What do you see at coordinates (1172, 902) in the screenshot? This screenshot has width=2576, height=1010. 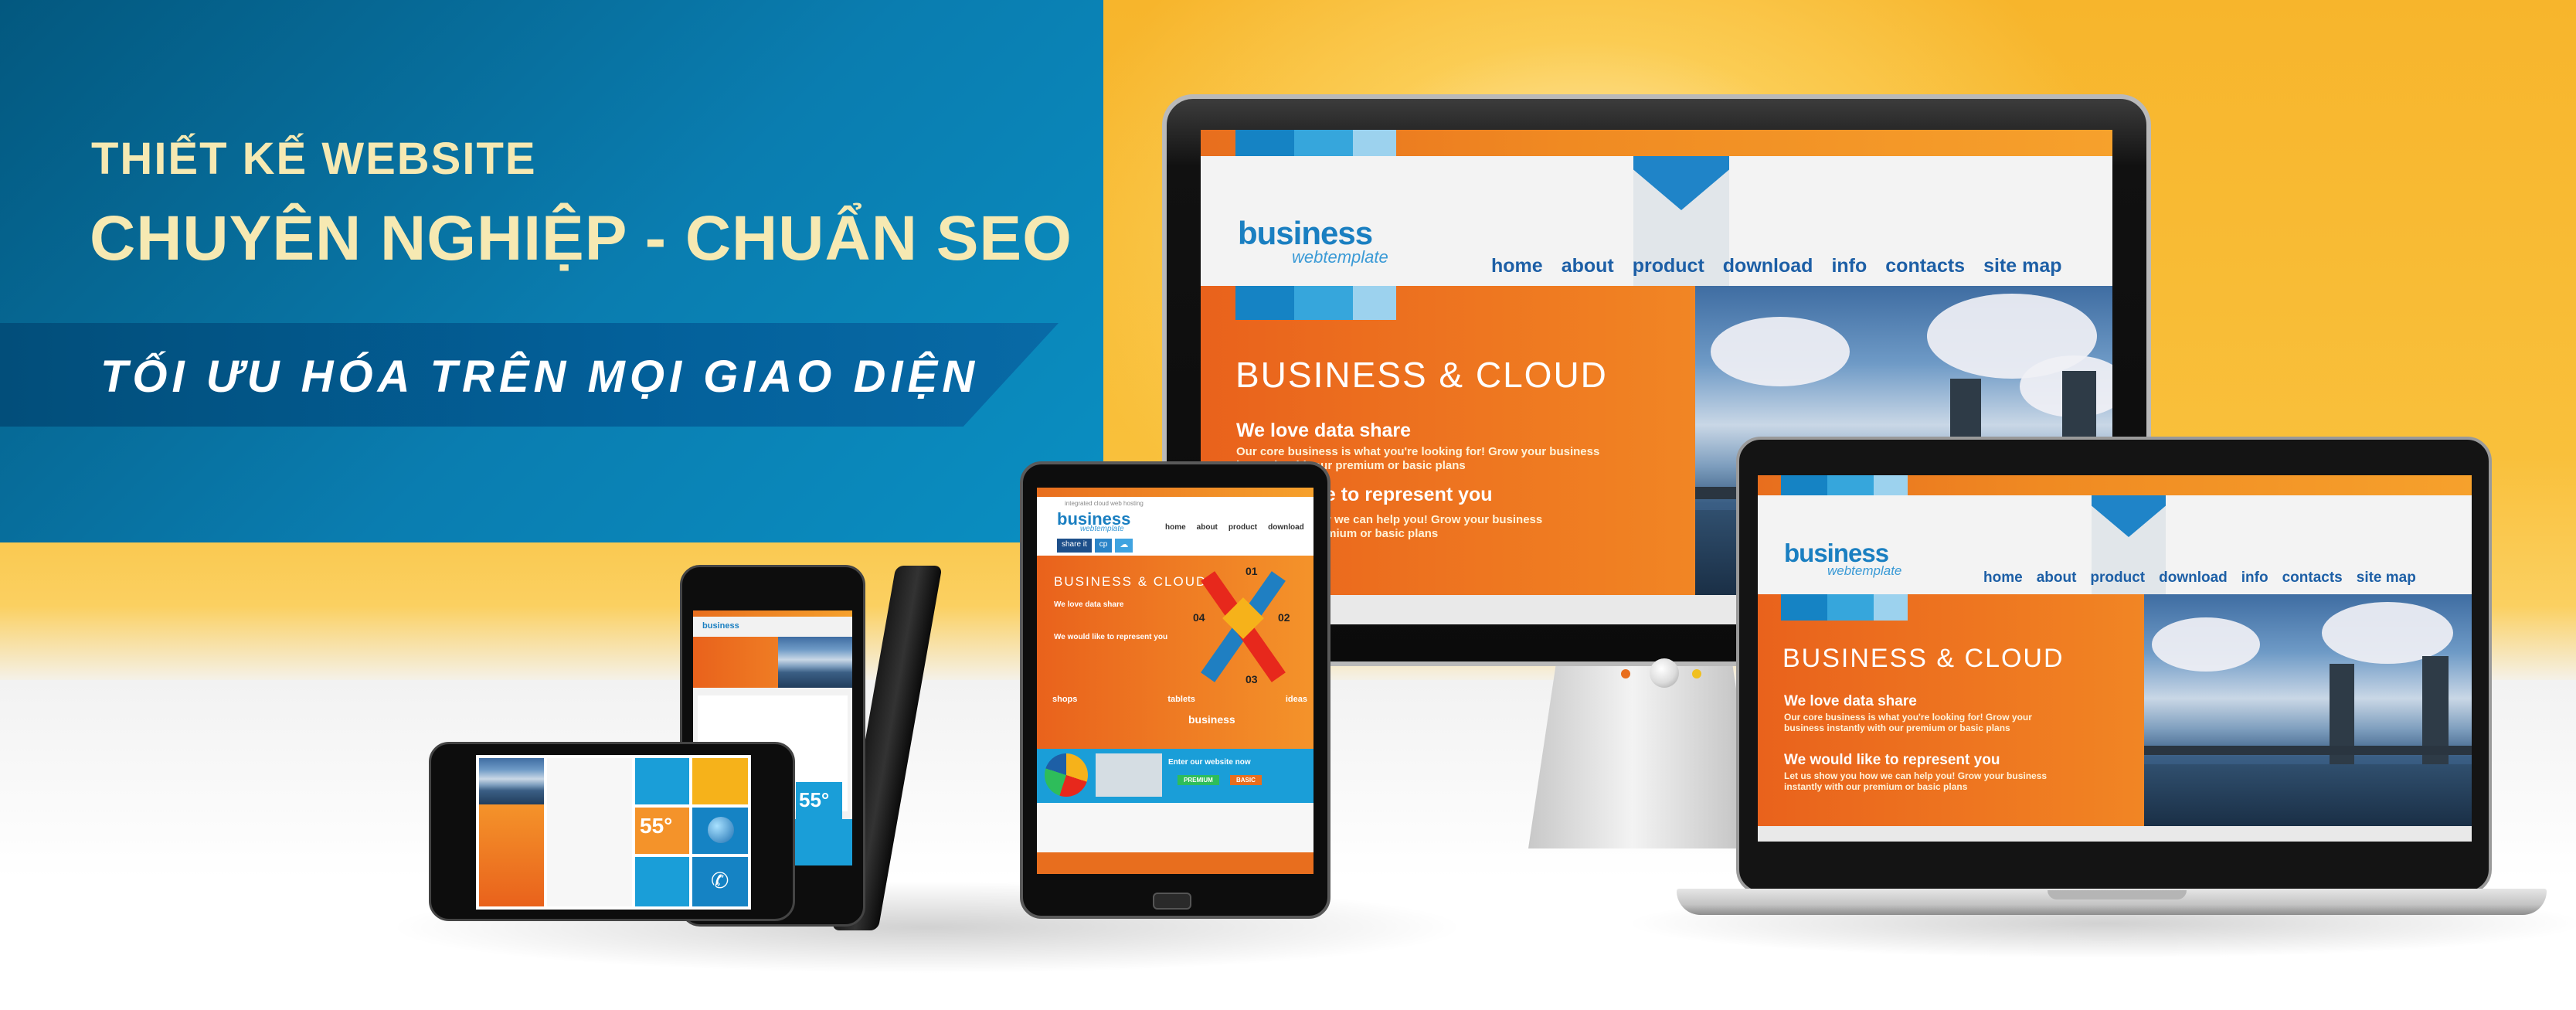 I see `tablet-home-button` at bounding box center [1172, 902].